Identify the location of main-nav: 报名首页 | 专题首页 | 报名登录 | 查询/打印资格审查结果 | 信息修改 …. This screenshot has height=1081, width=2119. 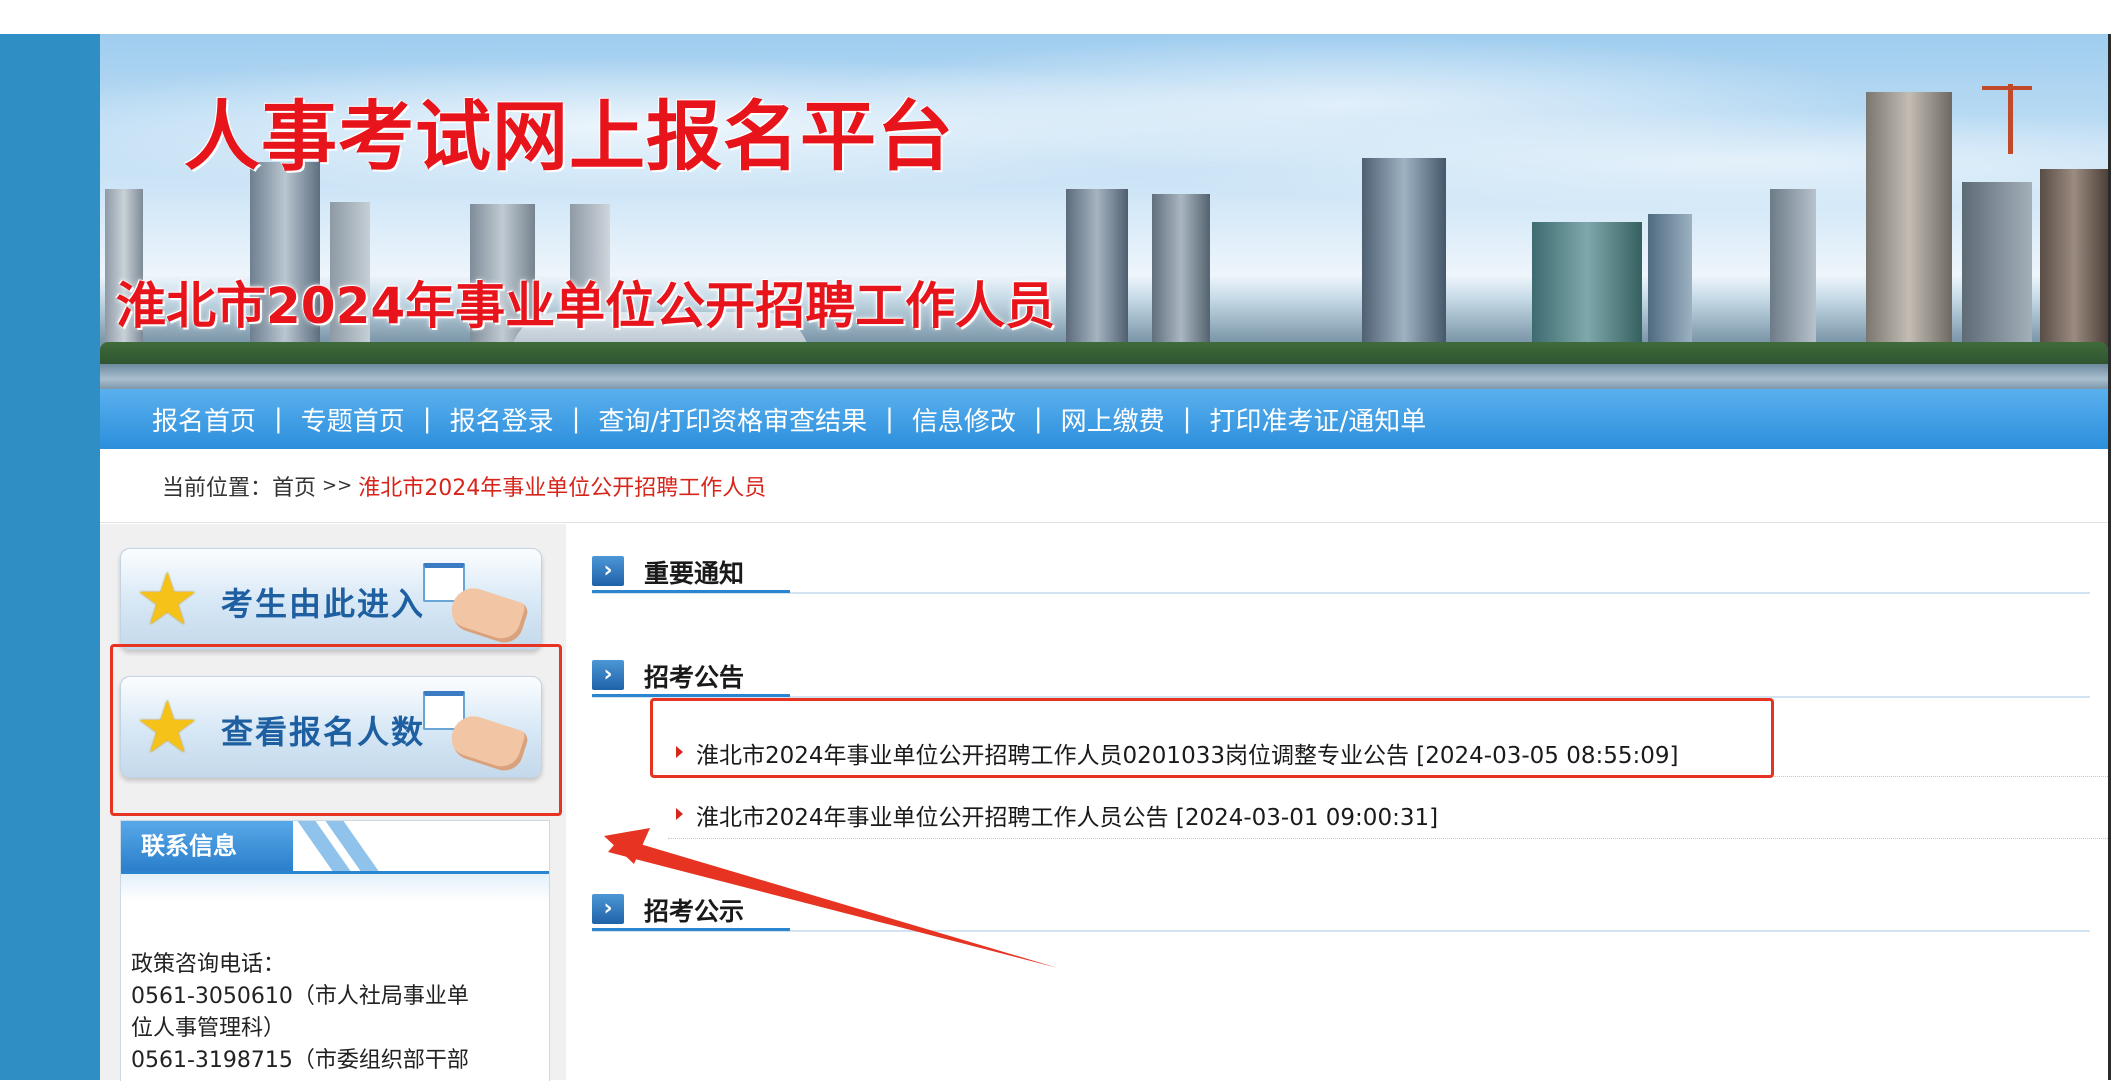
(1104, 419).